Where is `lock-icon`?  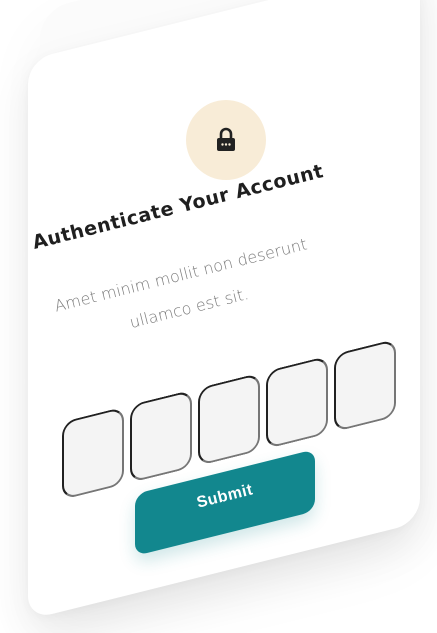
lock-icon is located at coordinates (226, 139).